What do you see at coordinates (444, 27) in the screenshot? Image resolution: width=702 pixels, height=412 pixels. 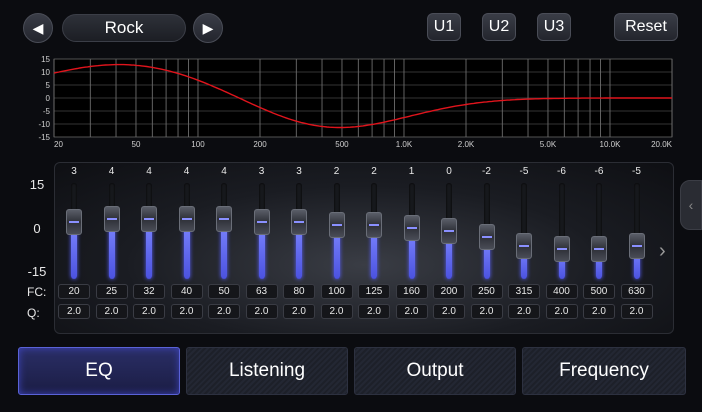 I see `u1-button: U1` at bounding box center [444, 27].